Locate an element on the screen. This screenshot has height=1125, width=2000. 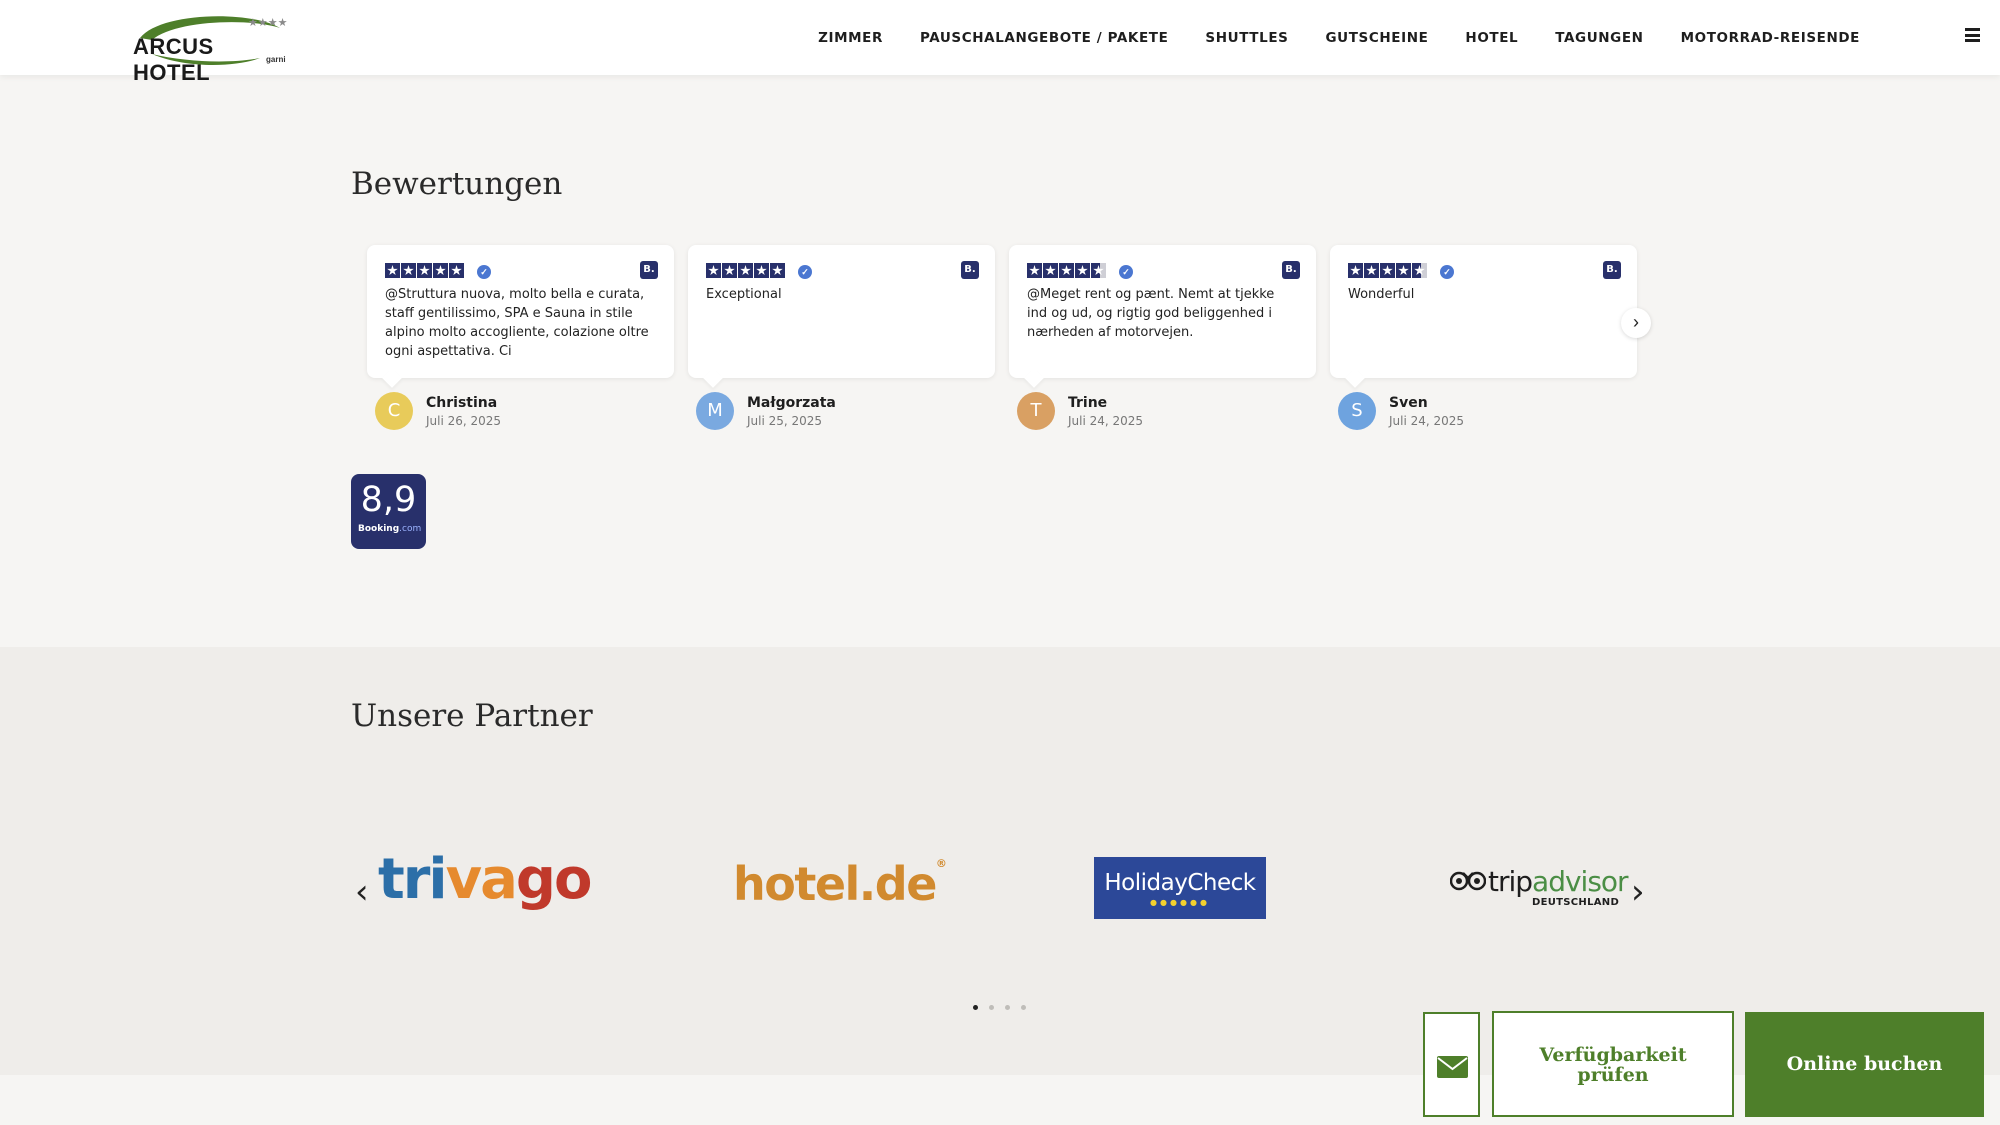
booking-brand: Booking.com is located at coordinates (390, 529).